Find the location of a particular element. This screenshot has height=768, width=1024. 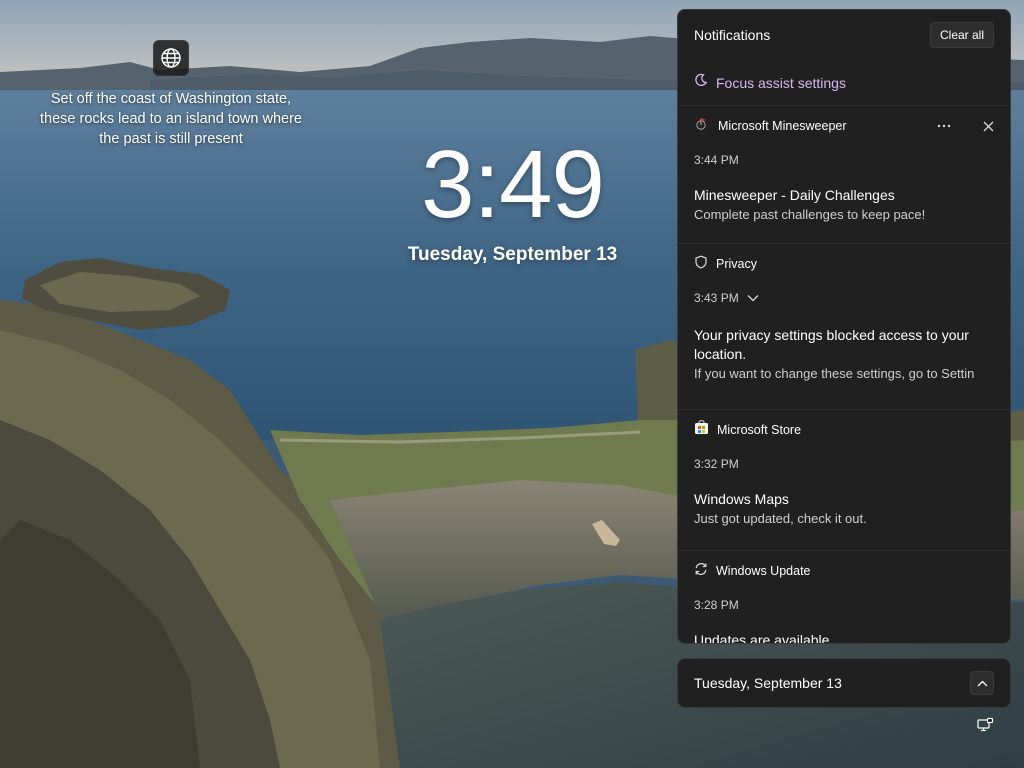

more-options-icon is located at coordinates (944, 126).